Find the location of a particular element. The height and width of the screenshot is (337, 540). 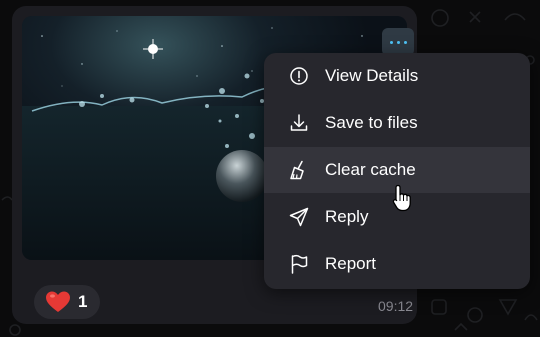

info-icon is located at coordinates (299, 76).